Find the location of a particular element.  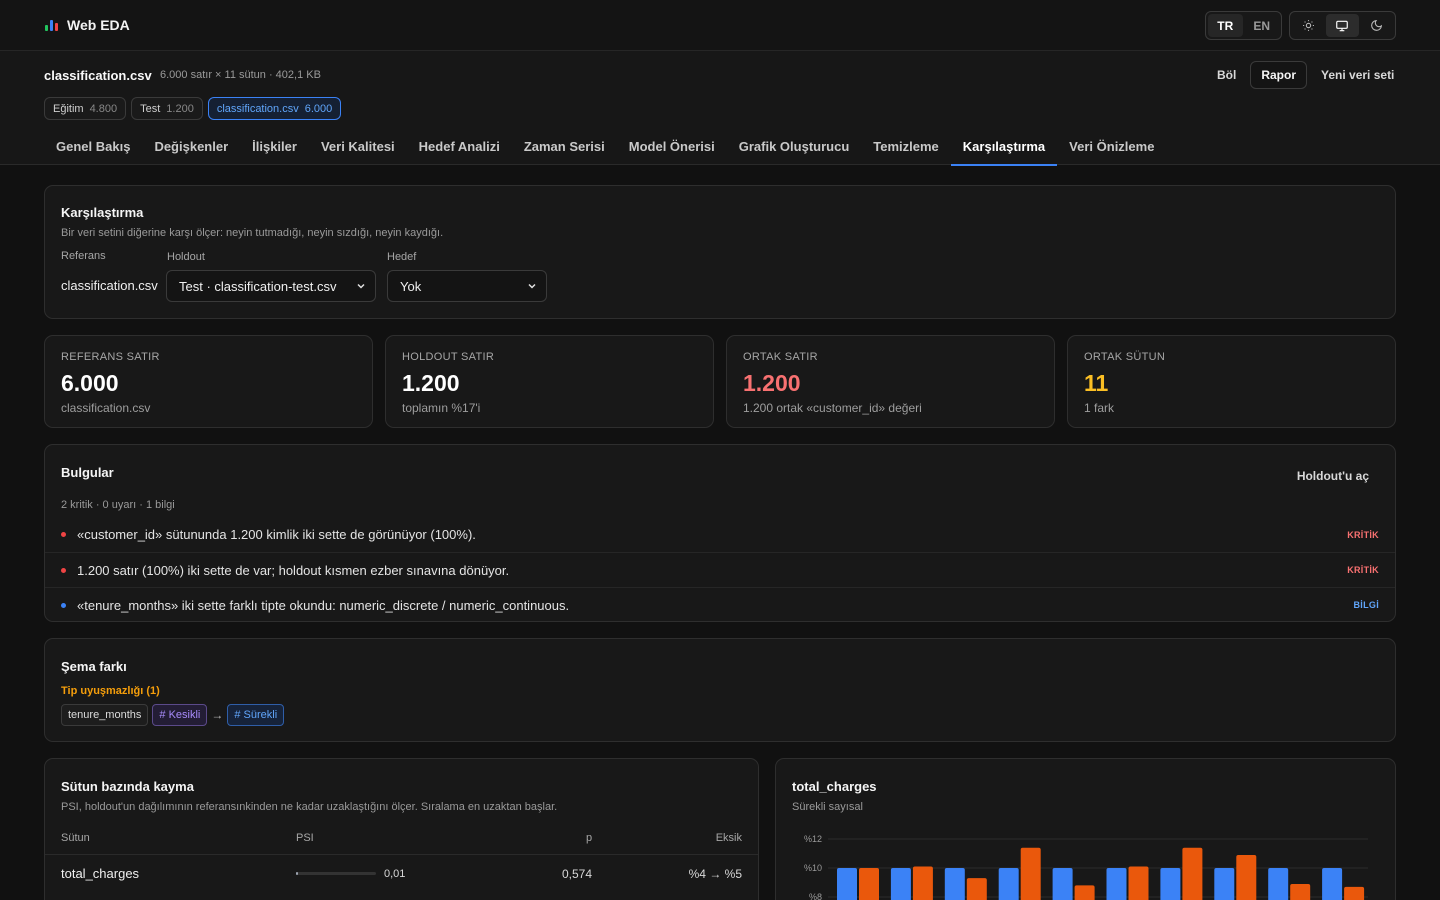

report-button: Rapor is located at coordinates (1279, 75).